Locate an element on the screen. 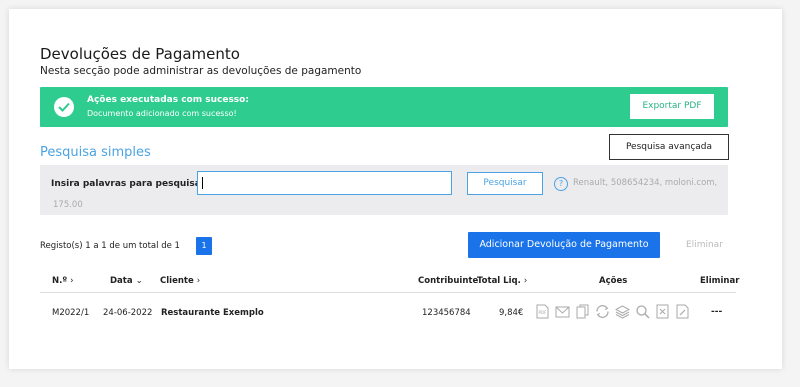 This screenshot has height=387, width=800. cell-number: M2022/1 is located at coordinates (70, 313).